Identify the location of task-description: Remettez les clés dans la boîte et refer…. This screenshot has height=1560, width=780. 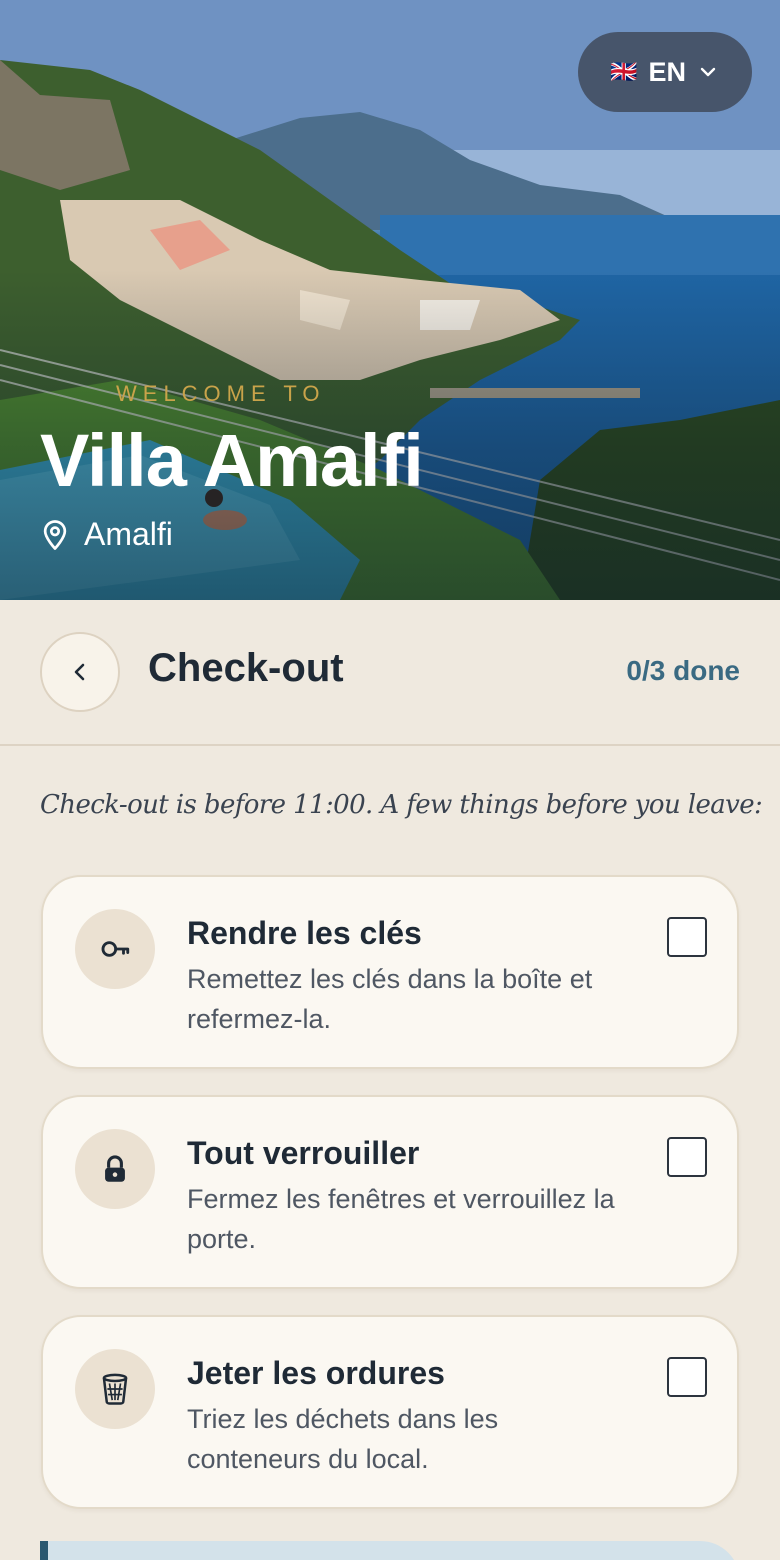
(390, 999).